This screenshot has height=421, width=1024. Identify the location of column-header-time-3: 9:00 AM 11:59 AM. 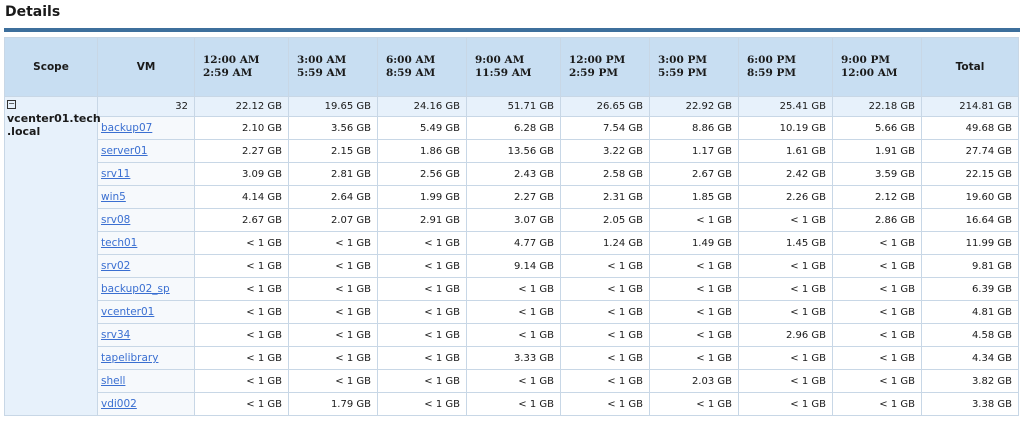
(513, 67).